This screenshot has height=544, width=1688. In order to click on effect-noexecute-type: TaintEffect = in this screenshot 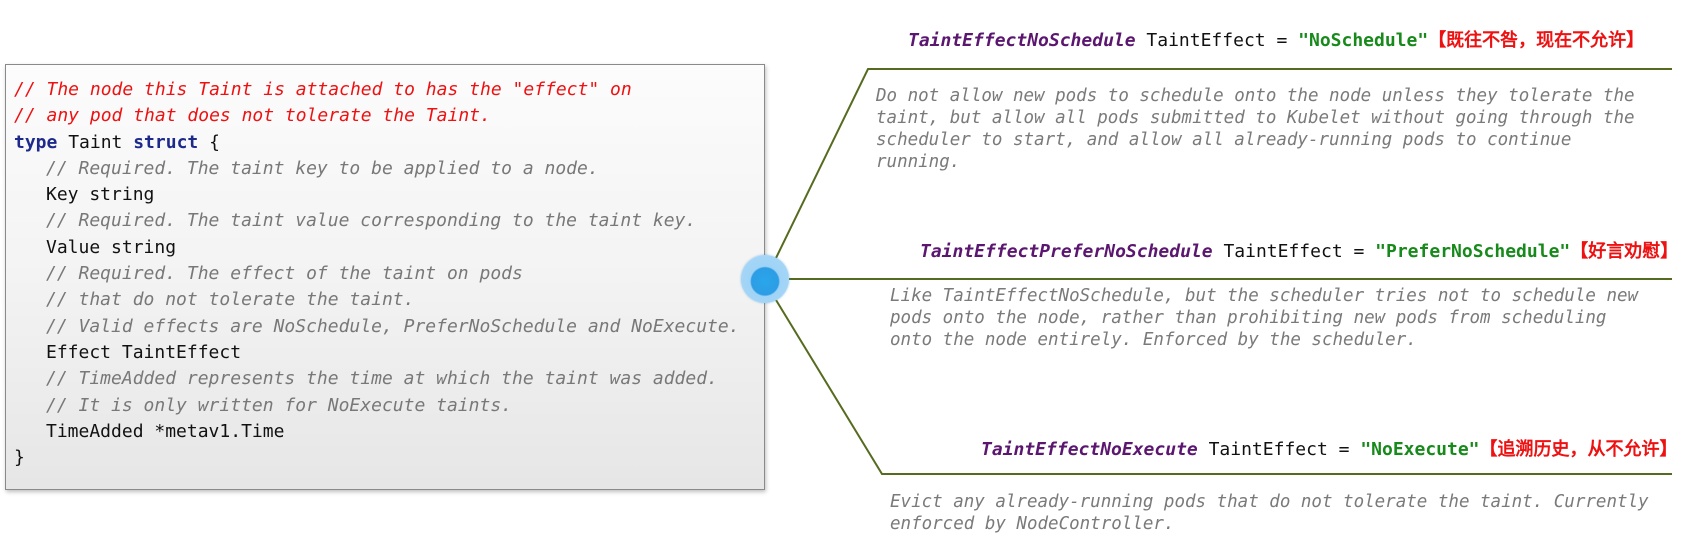, I will do `click(1279, 449)`.